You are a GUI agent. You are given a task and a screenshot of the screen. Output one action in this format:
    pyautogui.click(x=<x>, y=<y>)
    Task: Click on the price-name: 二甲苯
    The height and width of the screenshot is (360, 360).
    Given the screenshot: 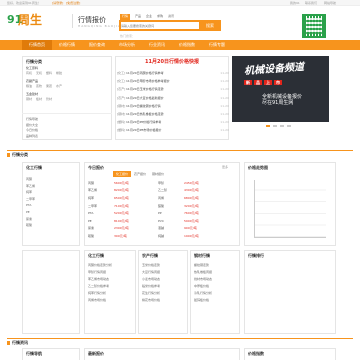 What is the action you would take?
    pyautogui.click(x=93, y=205)
    